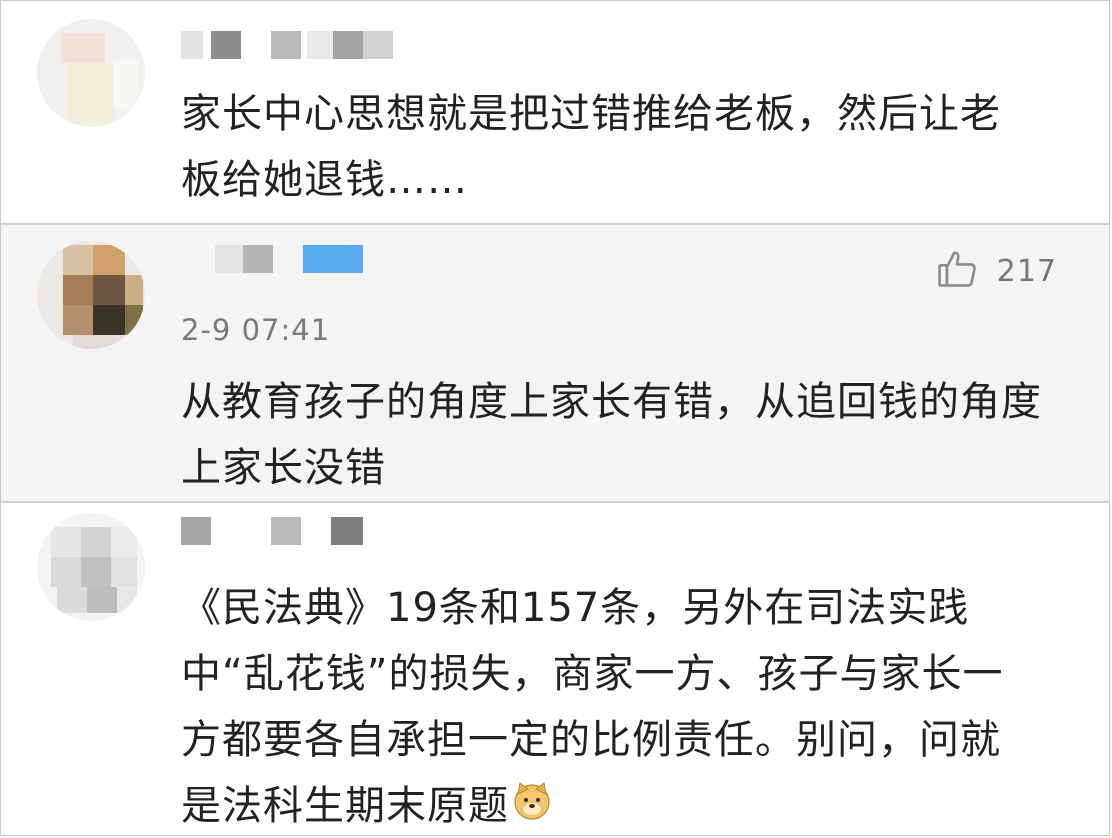 The image size is (1112, 838). Describe the element at coordinates (532, 805) in the screenshot. I see `doge-emoji-icon` at that location.